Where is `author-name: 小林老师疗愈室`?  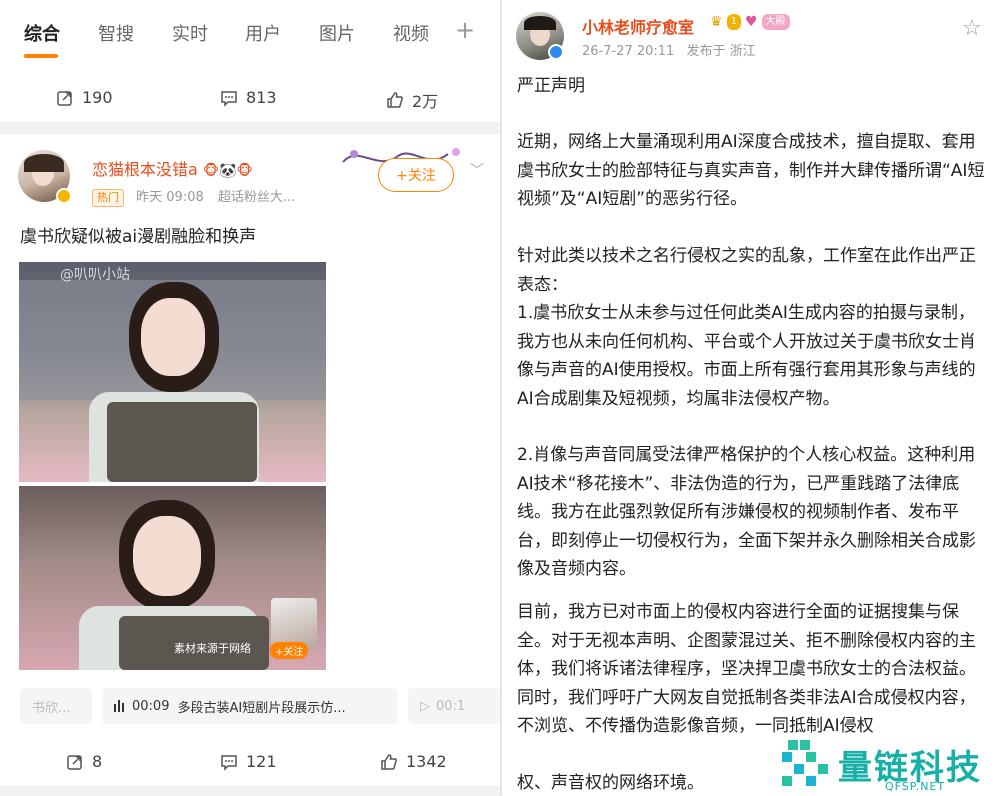 author-name: 小林老师疗愈室 is located at coordinates (638, 26).